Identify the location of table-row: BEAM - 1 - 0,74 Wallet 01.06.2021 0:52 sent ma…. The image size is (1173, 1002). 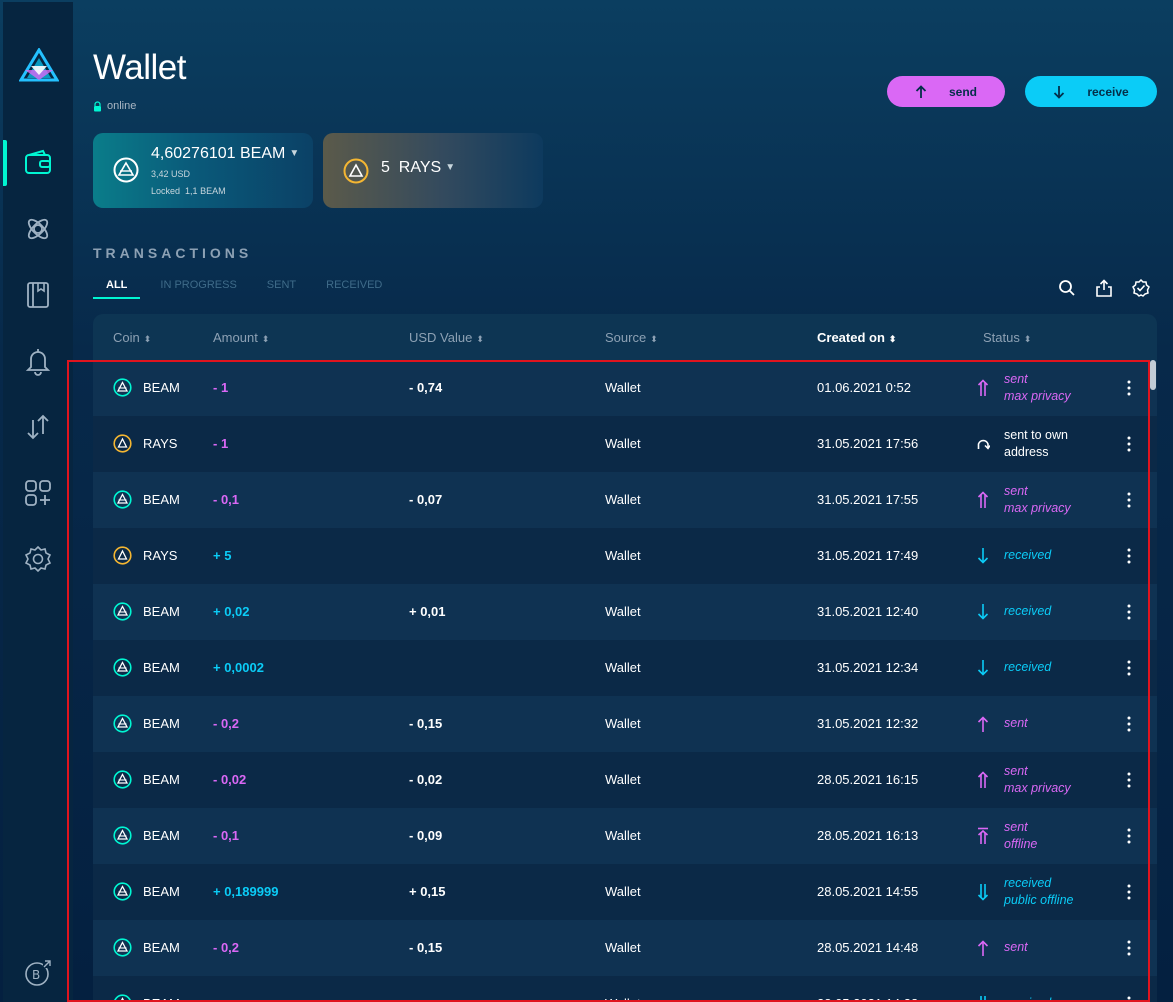
(625, 388).